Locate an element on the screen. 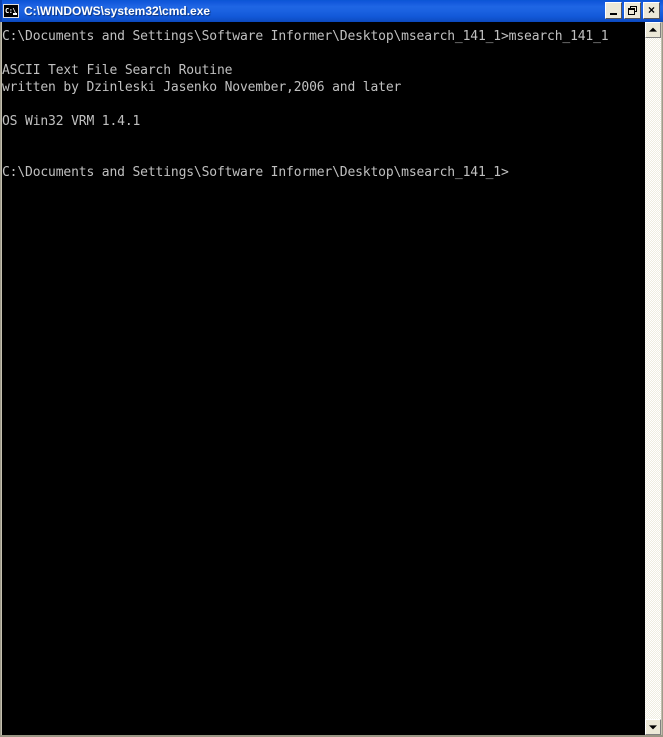 The width and height of the screenshot is (663, 737). minimize-button is located at coordinates (613, 10).